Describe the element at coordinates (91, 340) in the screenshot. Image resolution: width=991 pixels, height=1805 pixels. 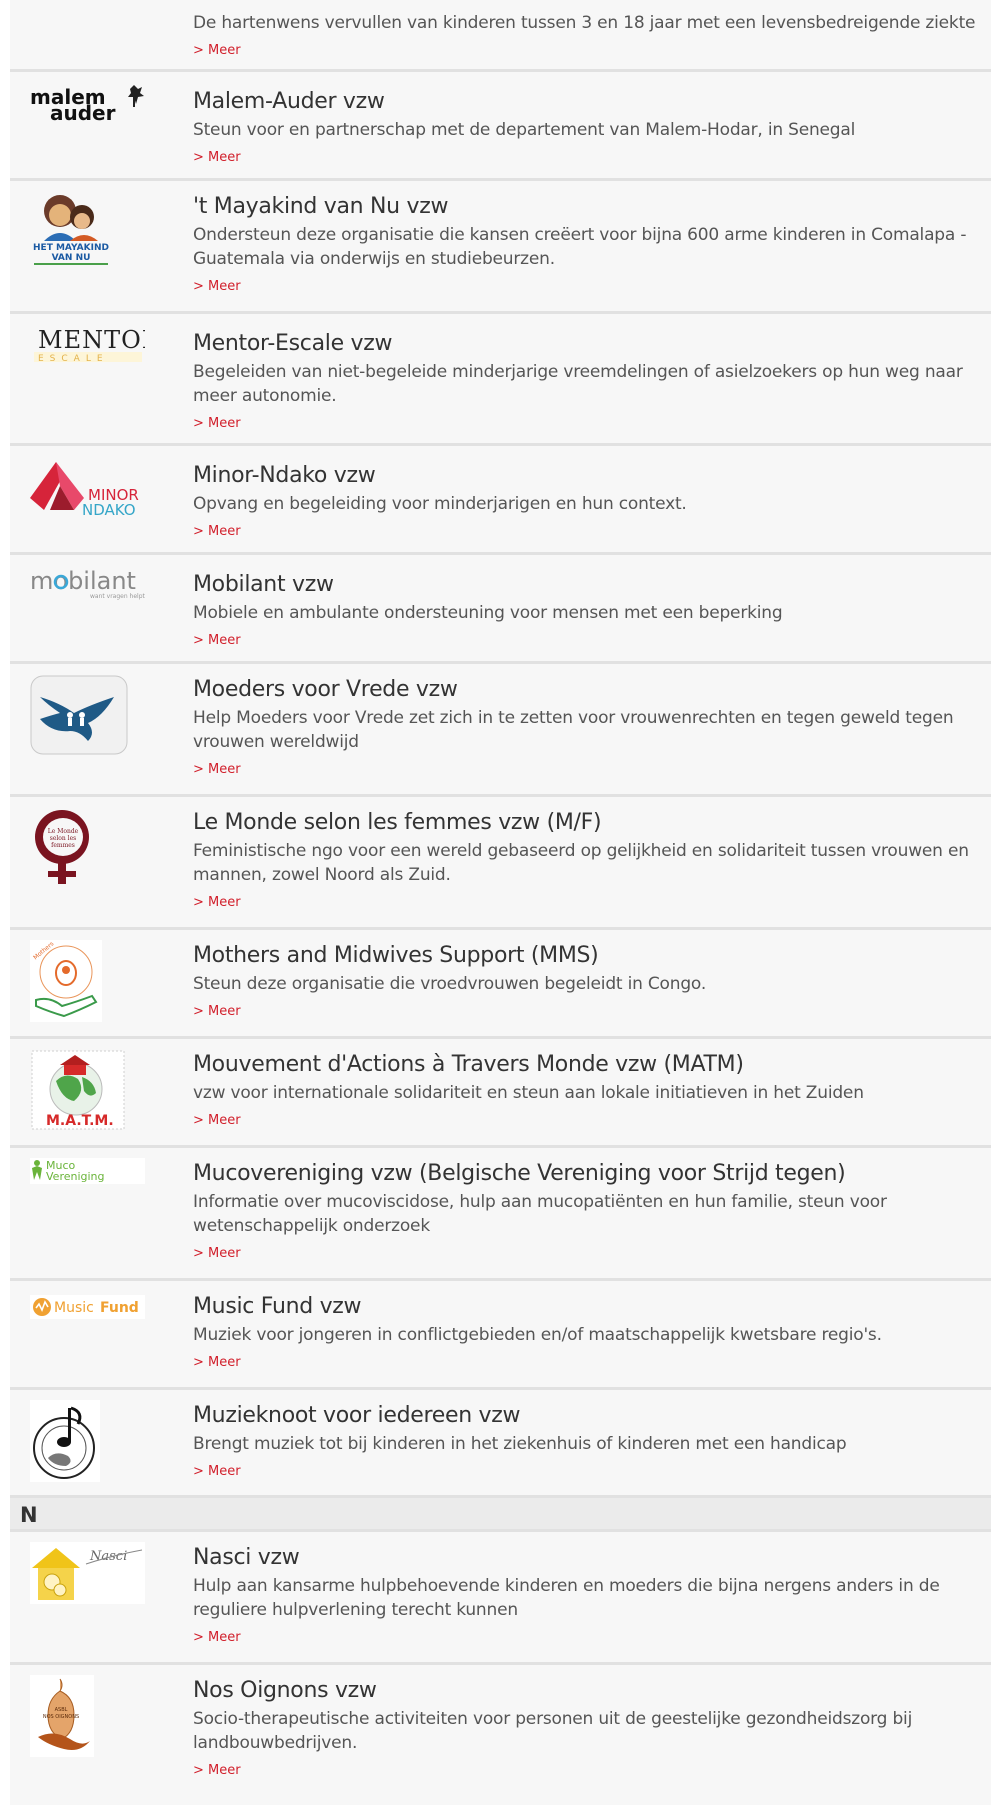
I see `svg-text: MENTOR` at that location.